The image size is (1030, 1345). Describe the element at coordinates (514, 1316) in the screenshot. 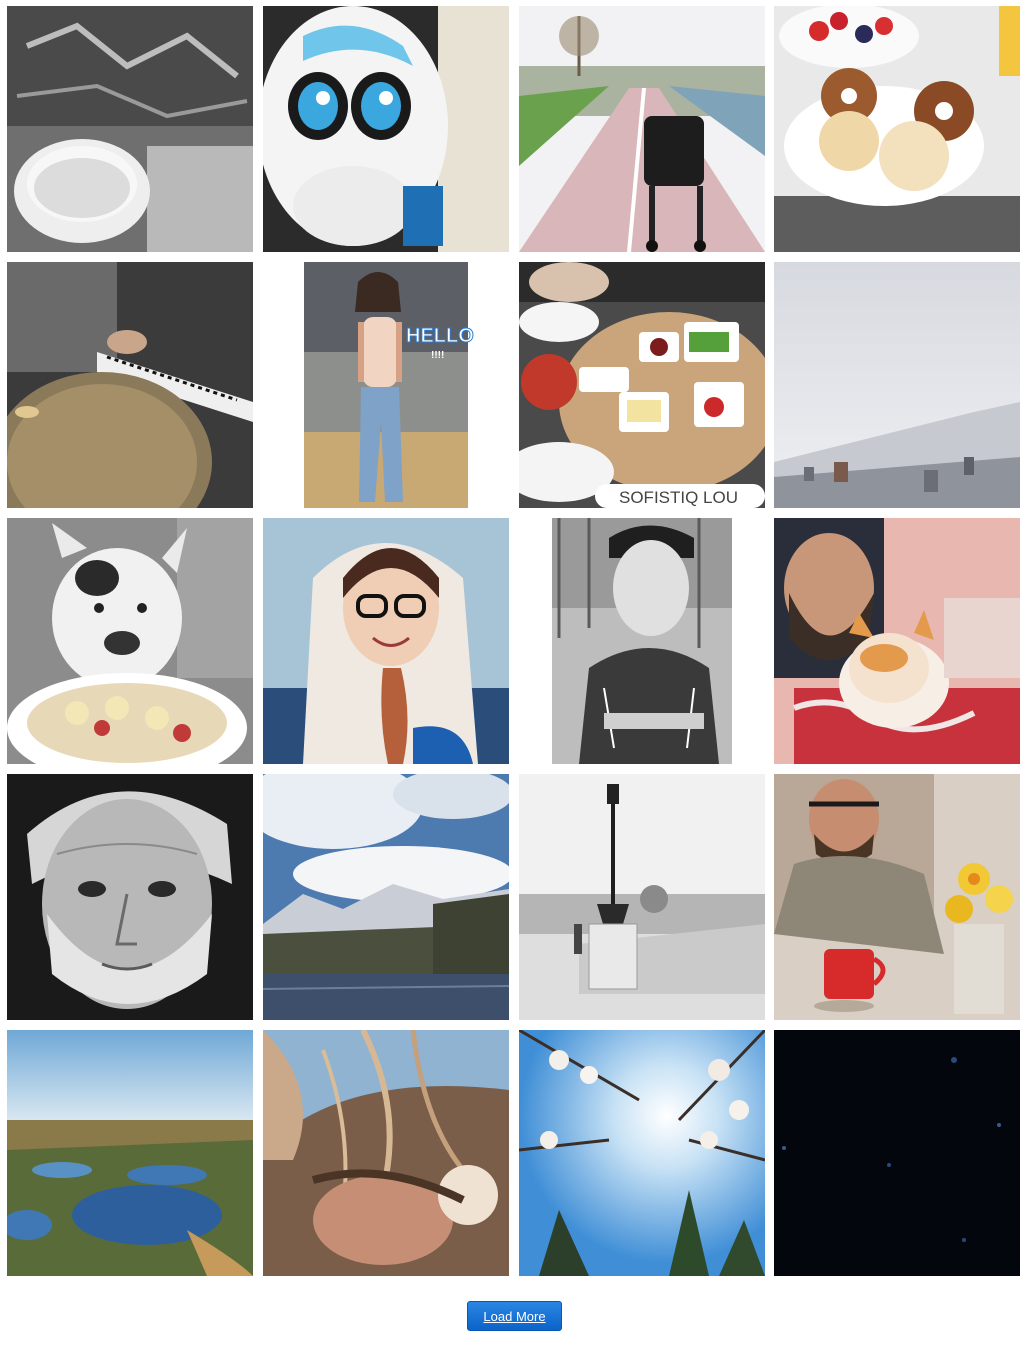

I see `load-more-button: Load More` at that location.